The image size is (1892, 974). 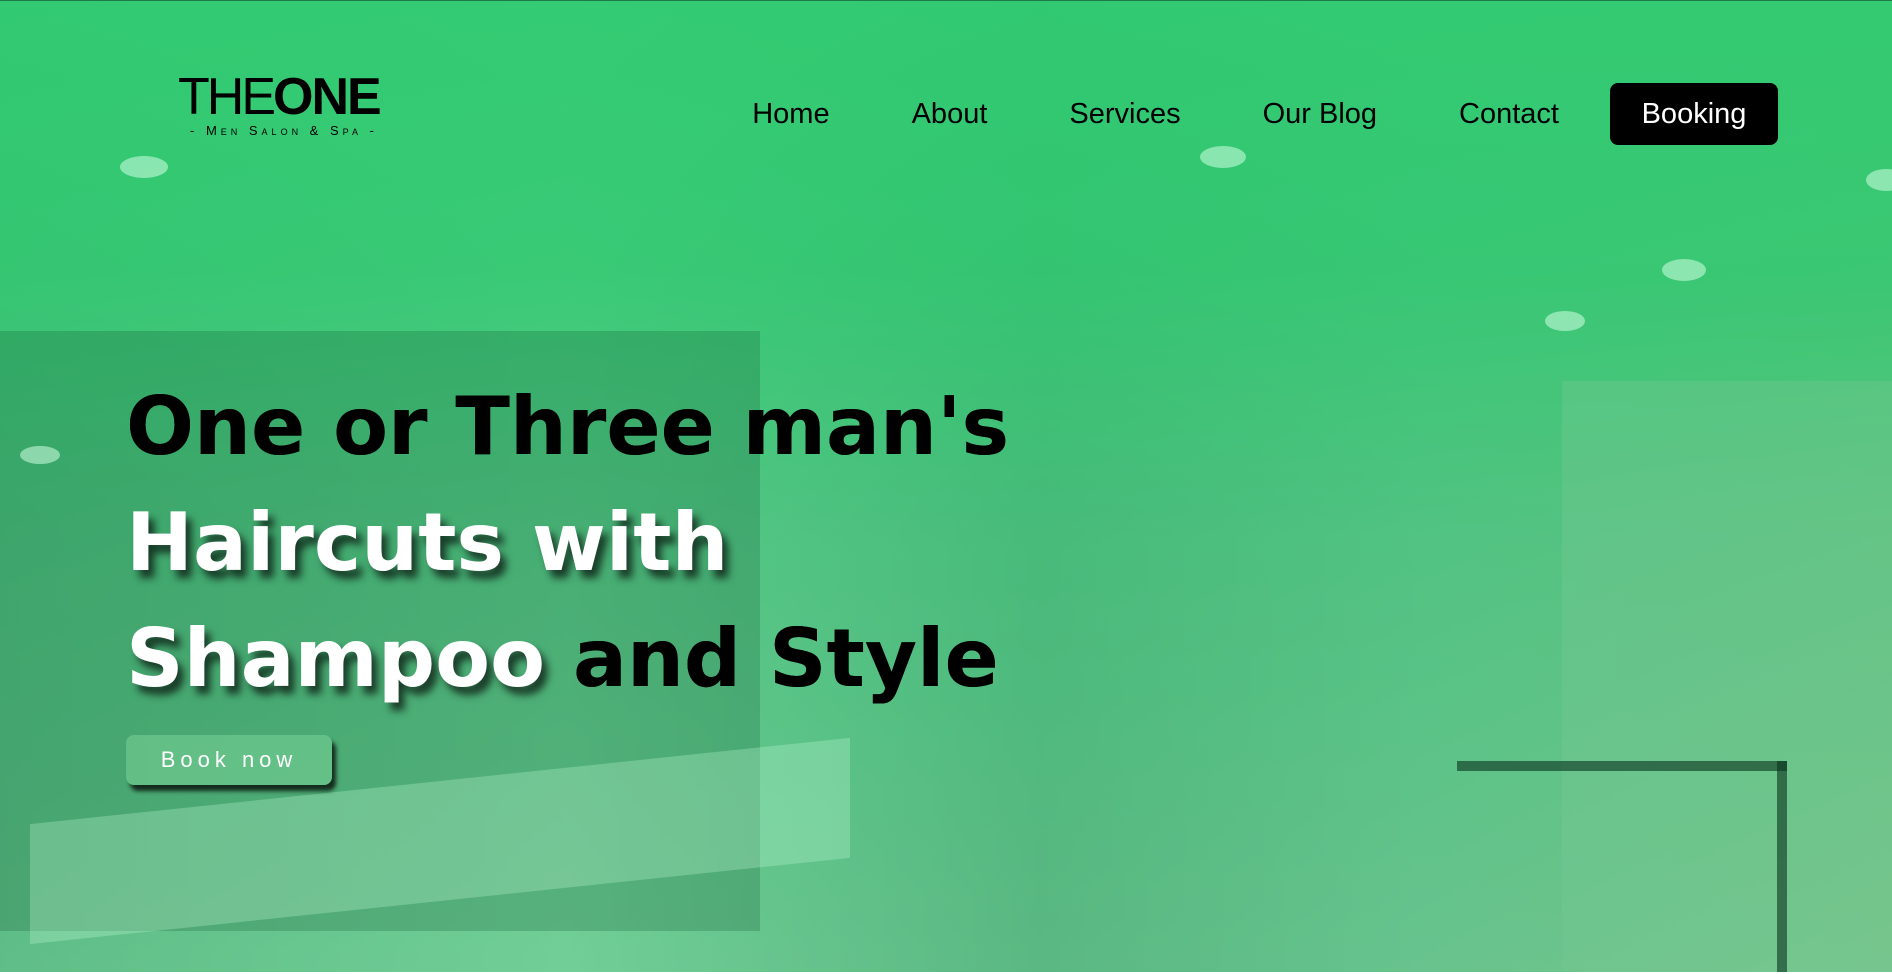 What do you see at coordinates (1124, 114) in the screenshot?
I see `nav-services: Services` at bounding box center [1124, 114].